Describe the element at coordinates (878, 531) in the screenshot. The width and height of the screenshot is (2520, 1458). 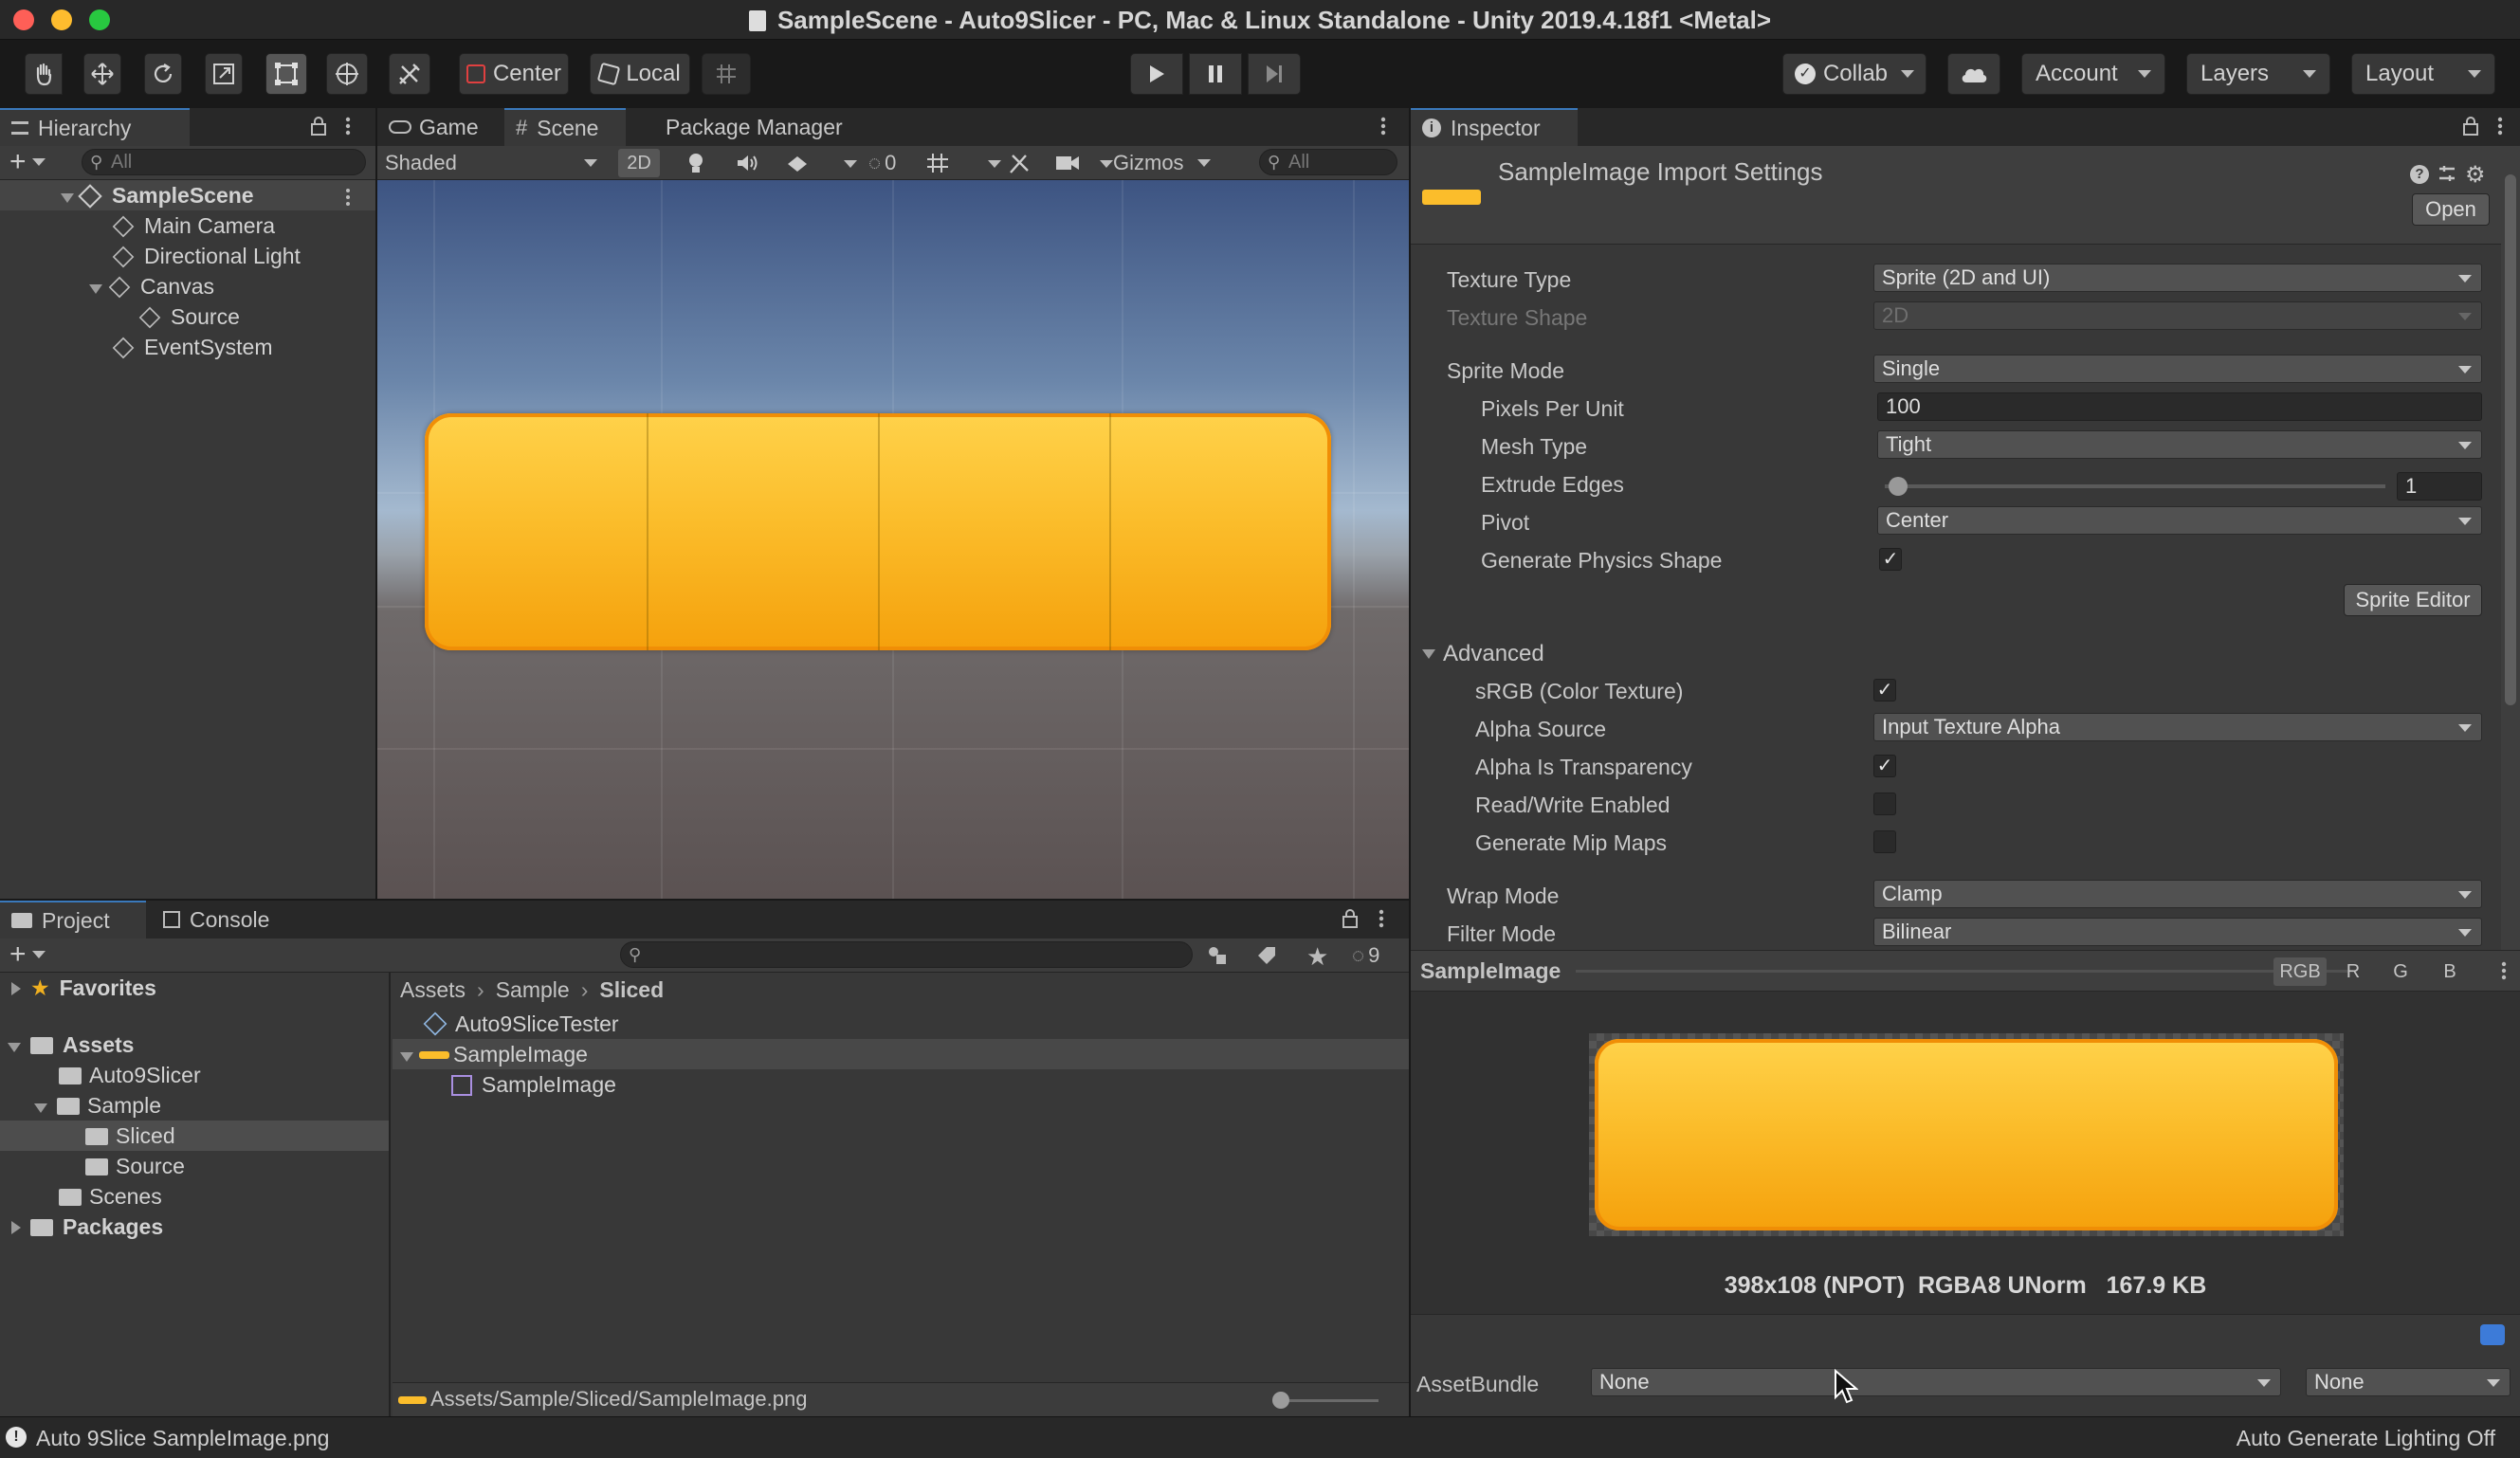
I see `sliced-sample-image` at that location.